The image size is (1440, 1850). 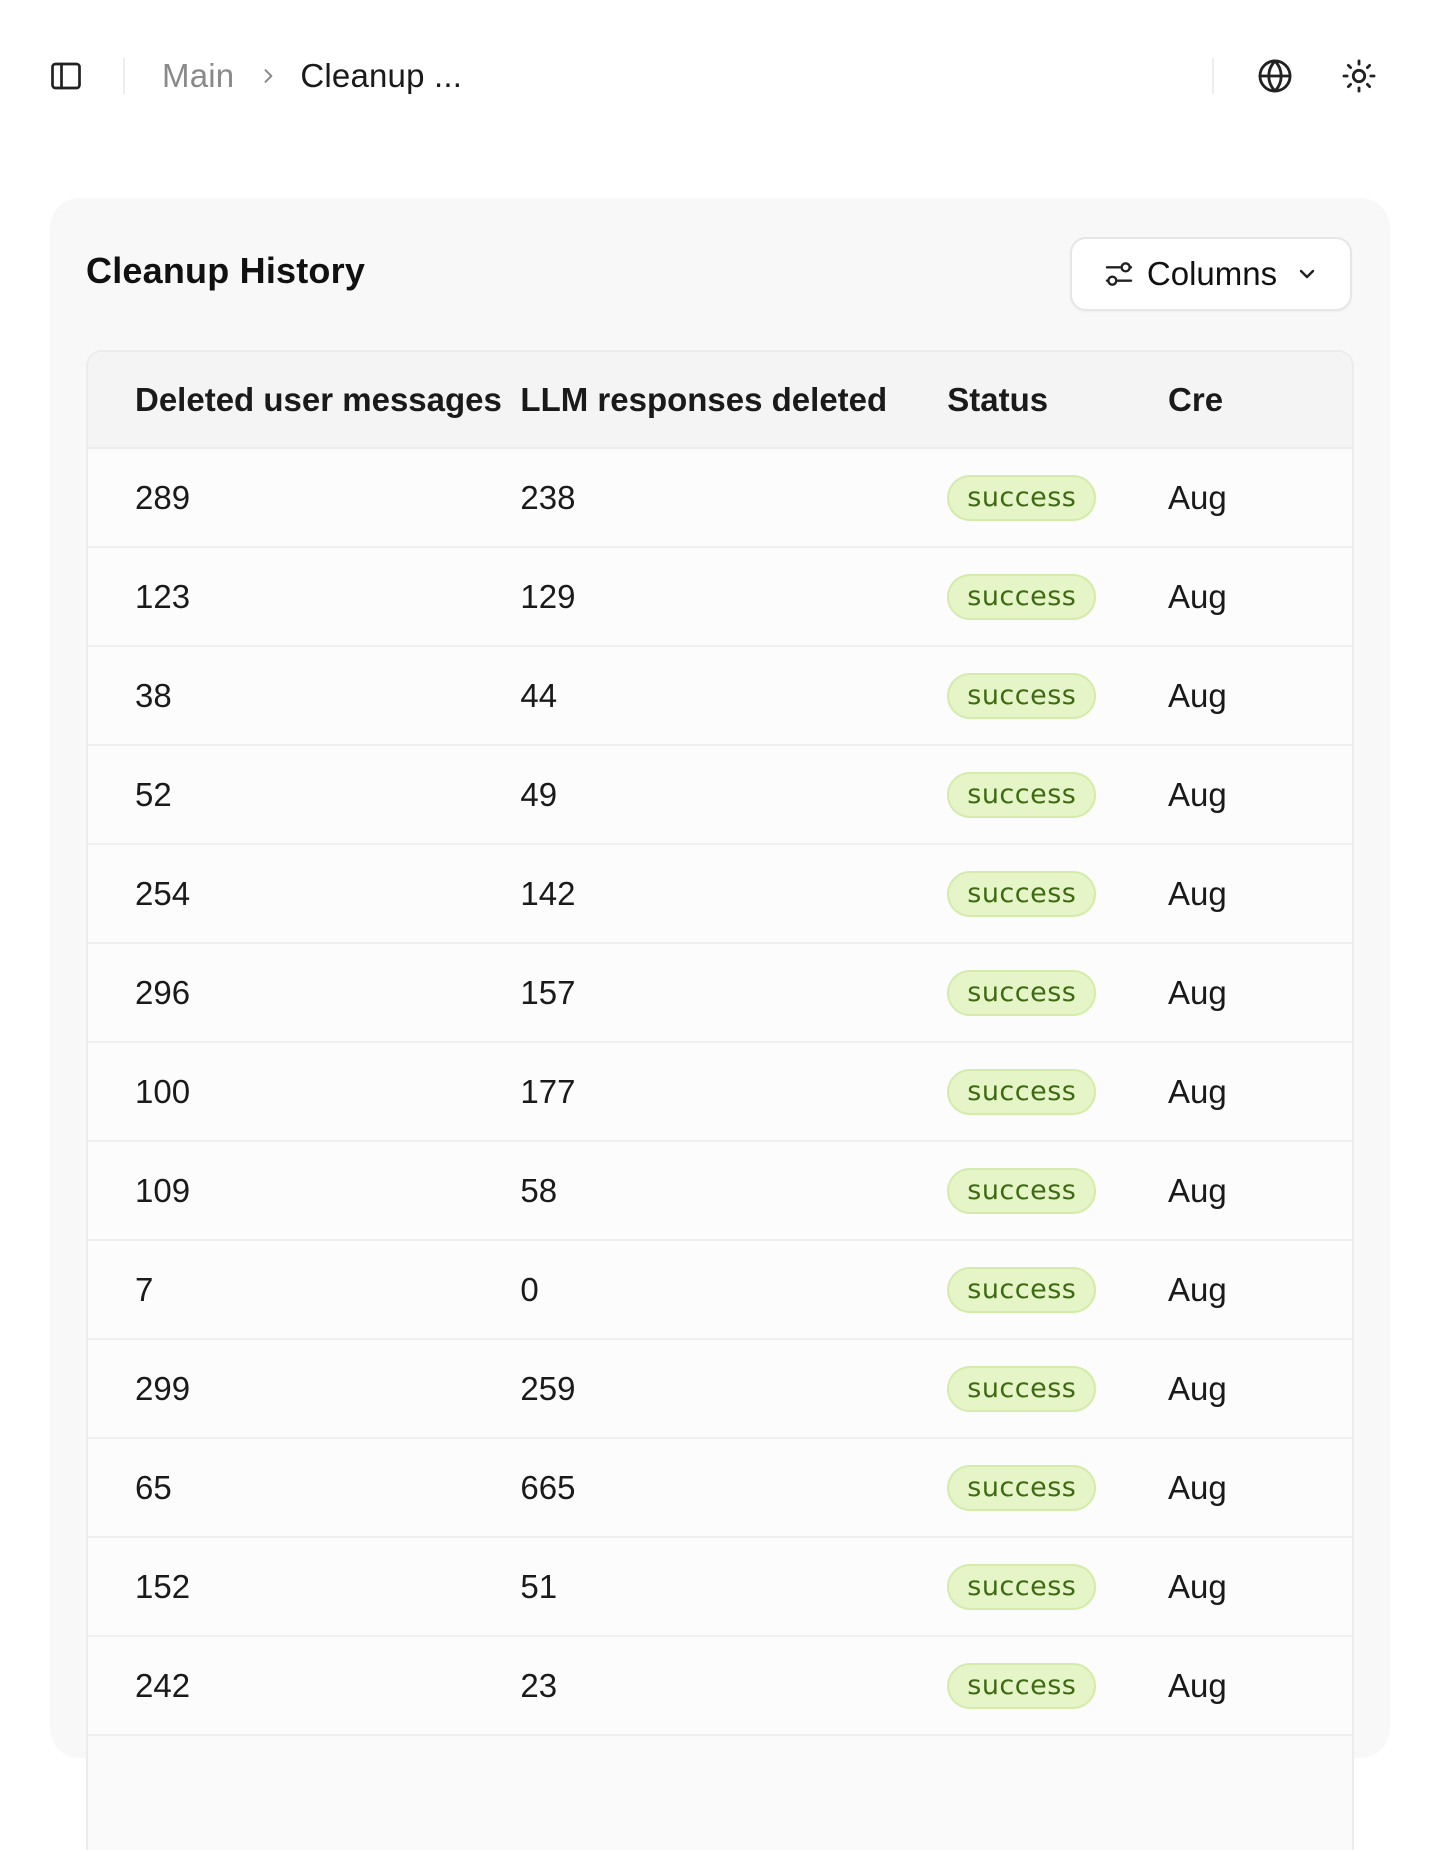 What do you see at coordinates (539, 1190) in the screenshot?
I see `cell-llm-responses-deleted: 58` at bounding box center [539, 1190].